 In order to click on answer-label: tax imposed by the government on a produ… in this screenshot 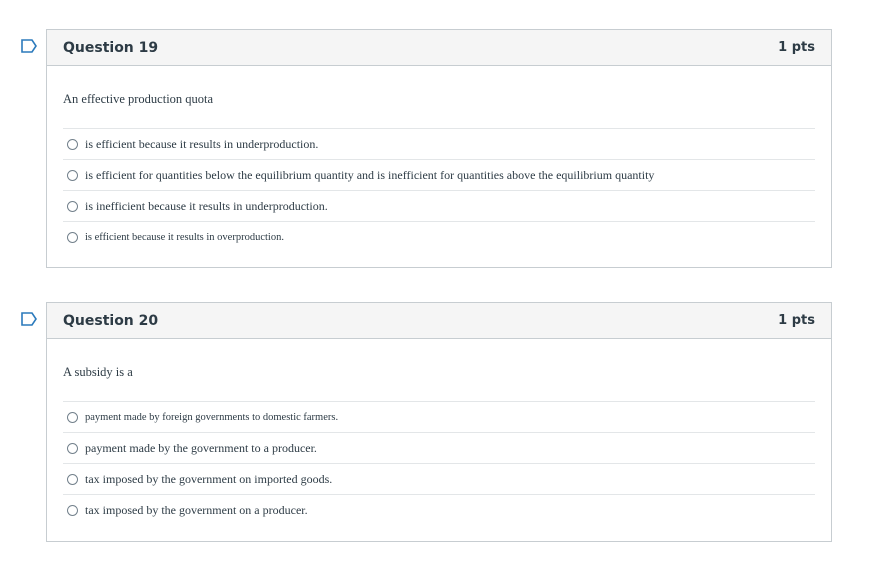, I will do `click(196, 509)`.